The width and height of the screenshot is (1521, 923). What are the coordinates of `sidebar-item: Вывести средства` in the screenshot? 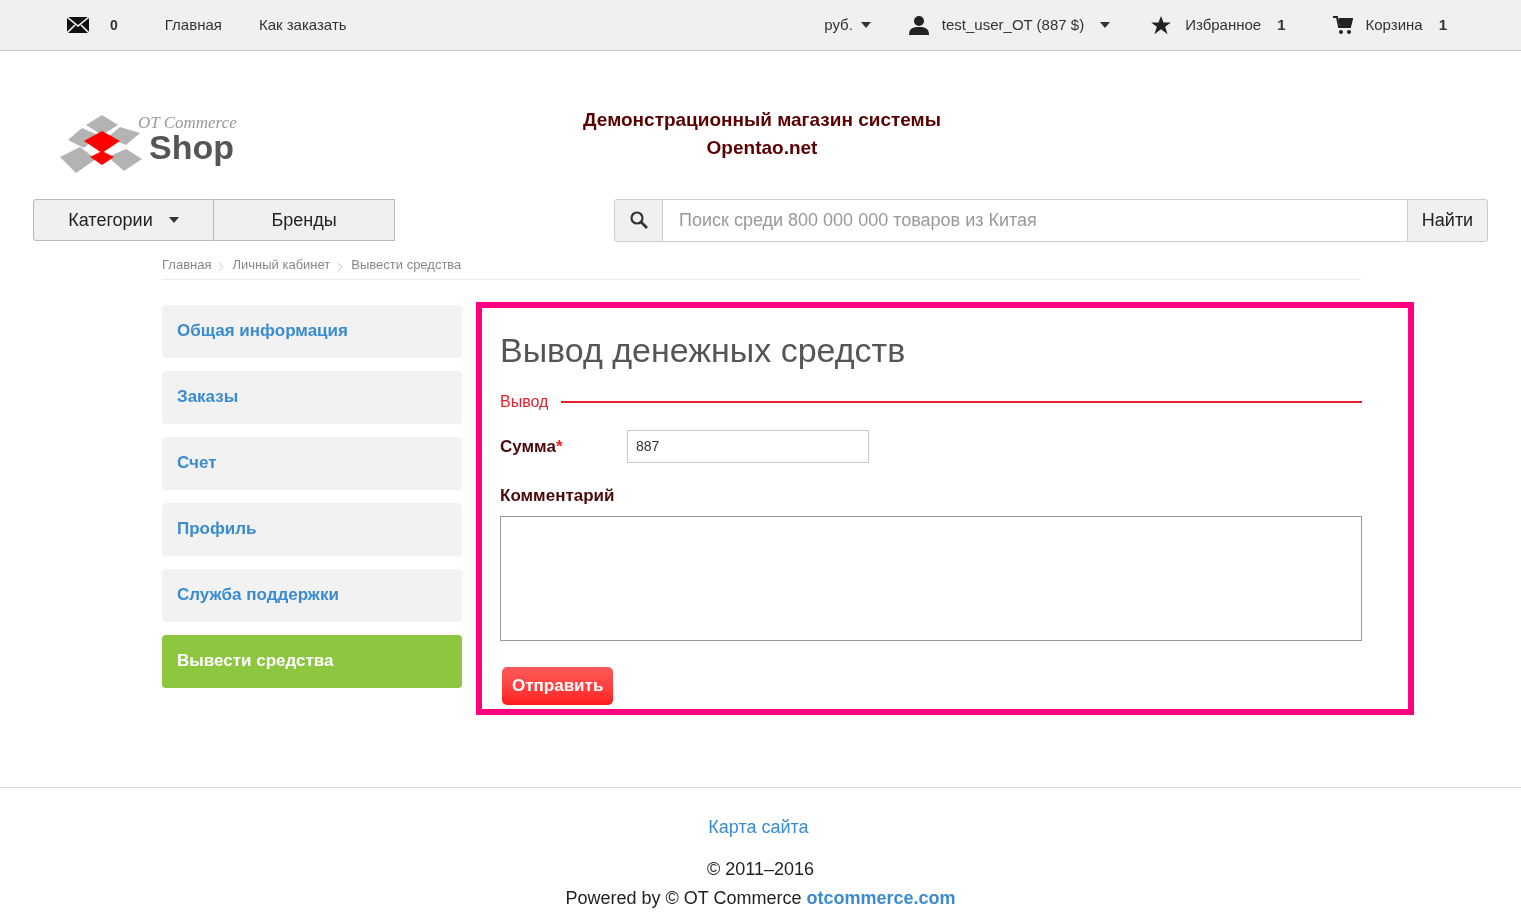 It's located at (312, 661).